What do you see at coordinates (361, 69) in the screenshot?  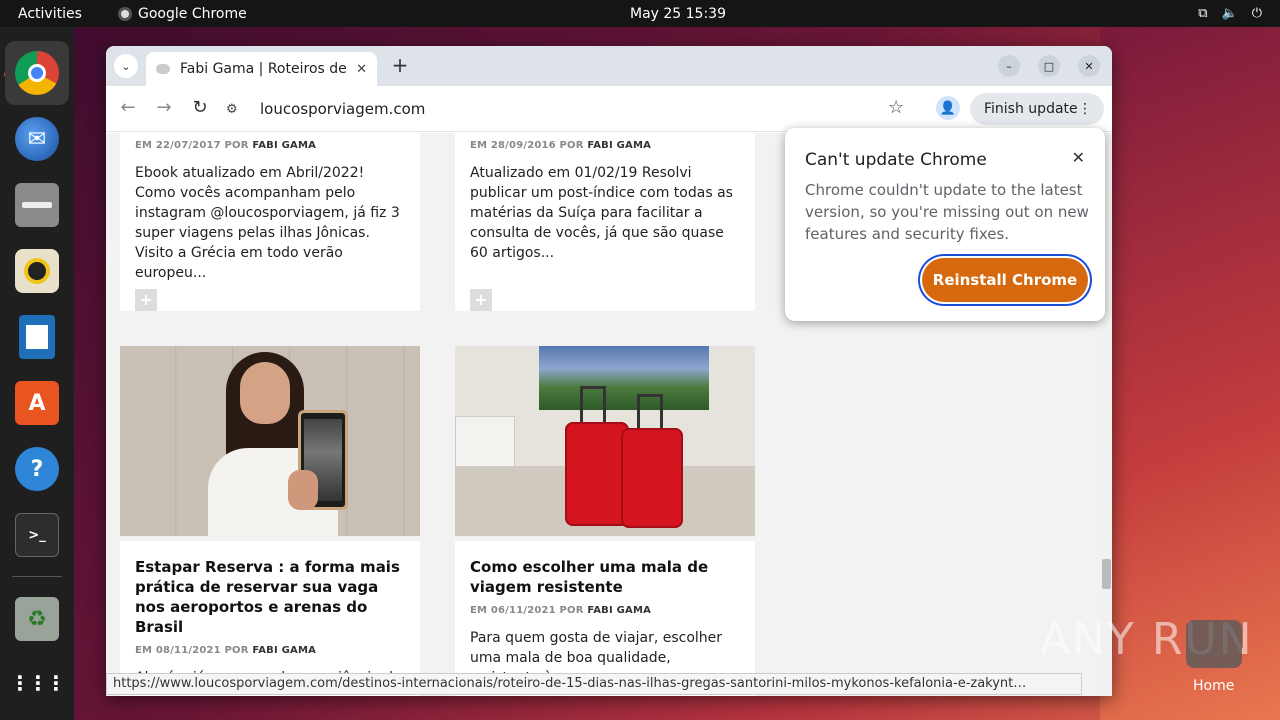 I see `tab-close-icon: ✕` at bounding box center [361, 69].